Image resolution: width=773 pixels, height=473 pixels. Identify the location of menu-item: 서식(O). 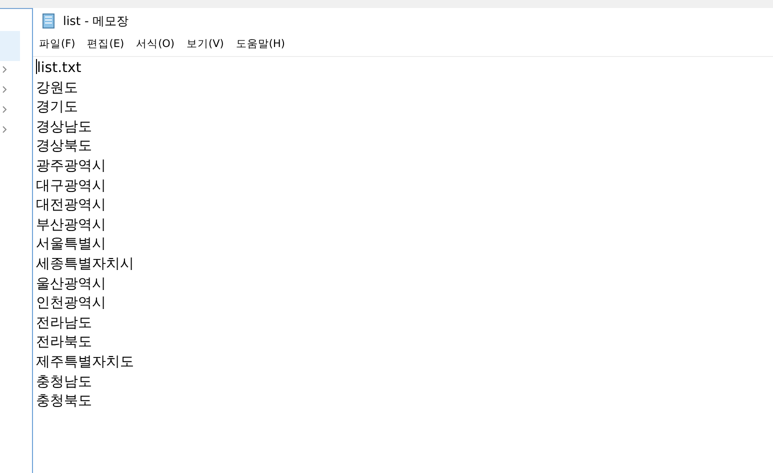
(155, 44).